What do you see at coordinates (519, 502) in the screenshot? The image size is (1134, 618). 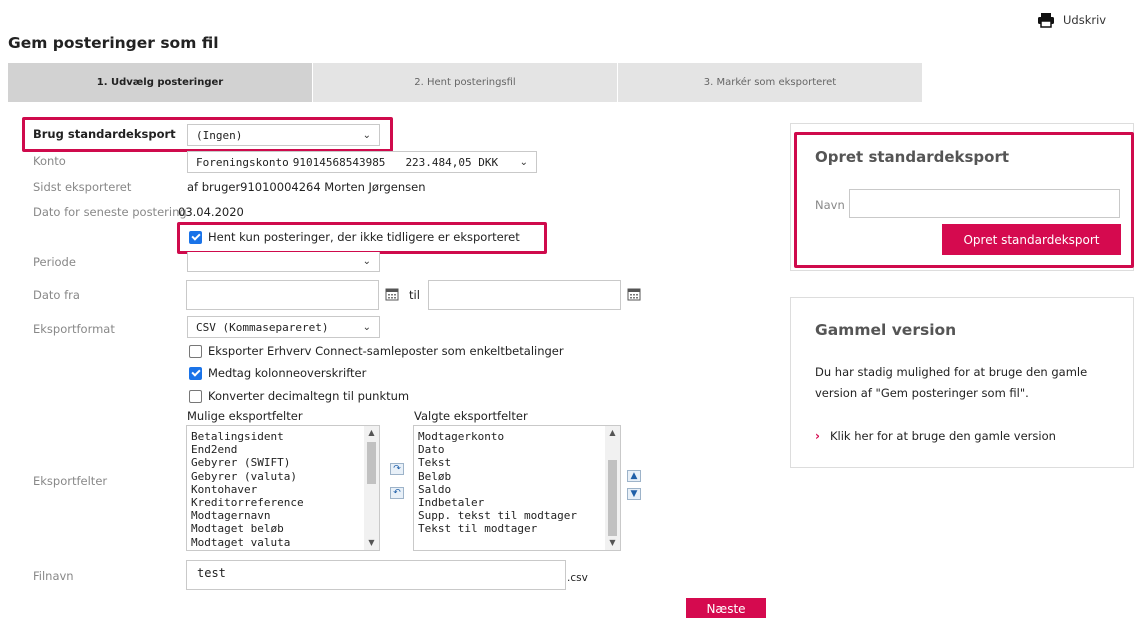 I see `list-item: Indbetaler` at bounding box center [519, 502].